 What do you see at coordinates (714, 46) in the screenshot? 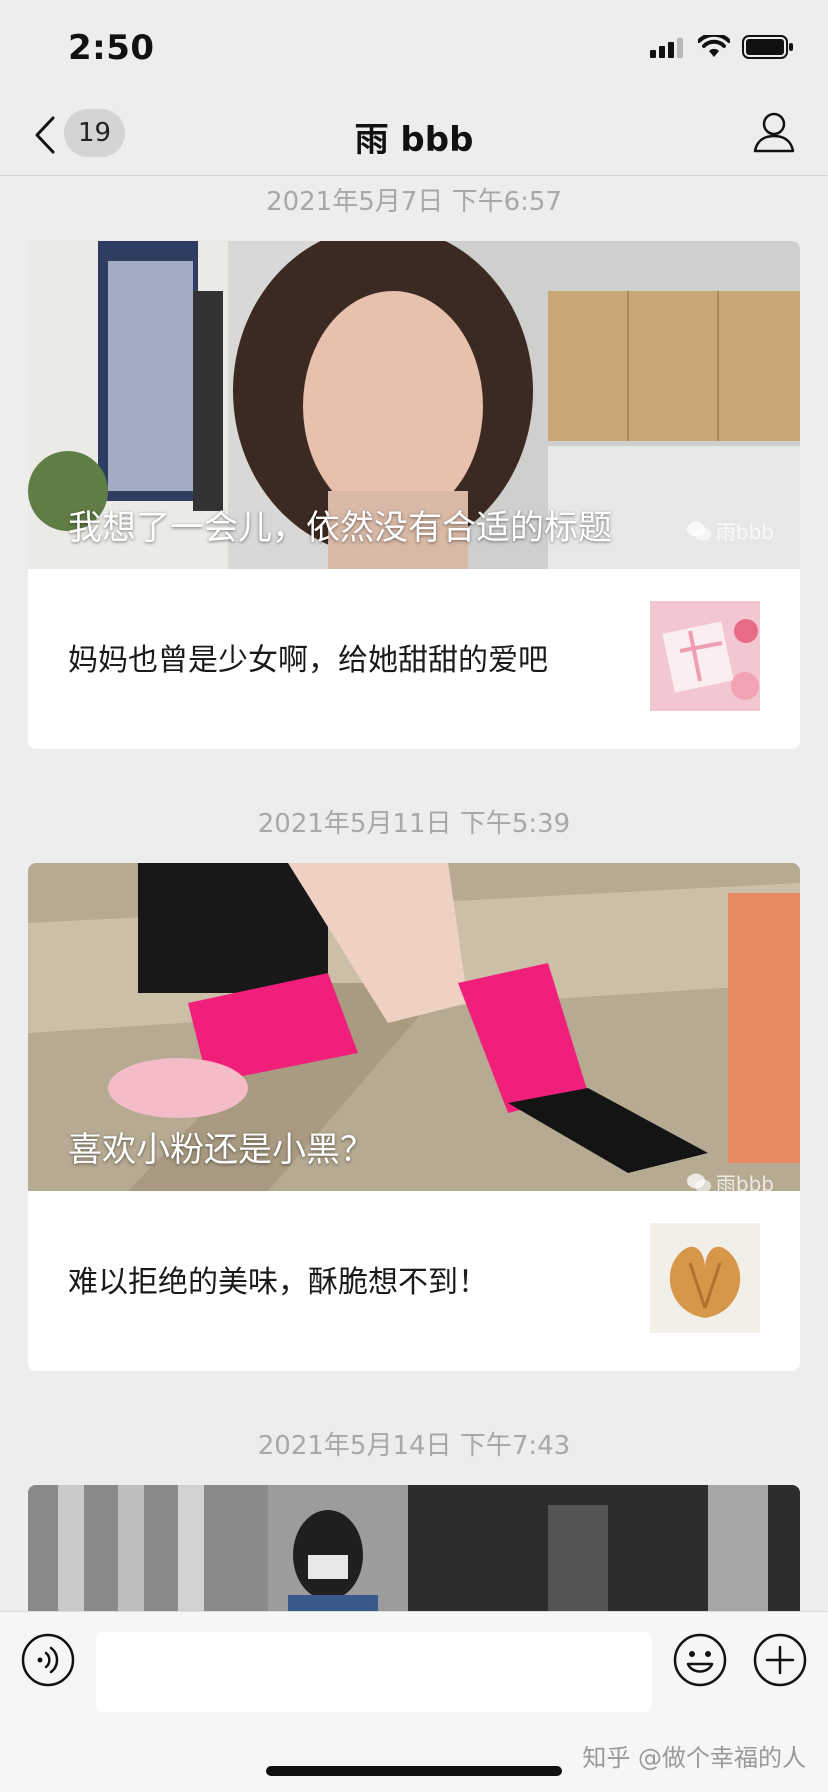
I see `wifi-icon` at bounding box center [714, 46].